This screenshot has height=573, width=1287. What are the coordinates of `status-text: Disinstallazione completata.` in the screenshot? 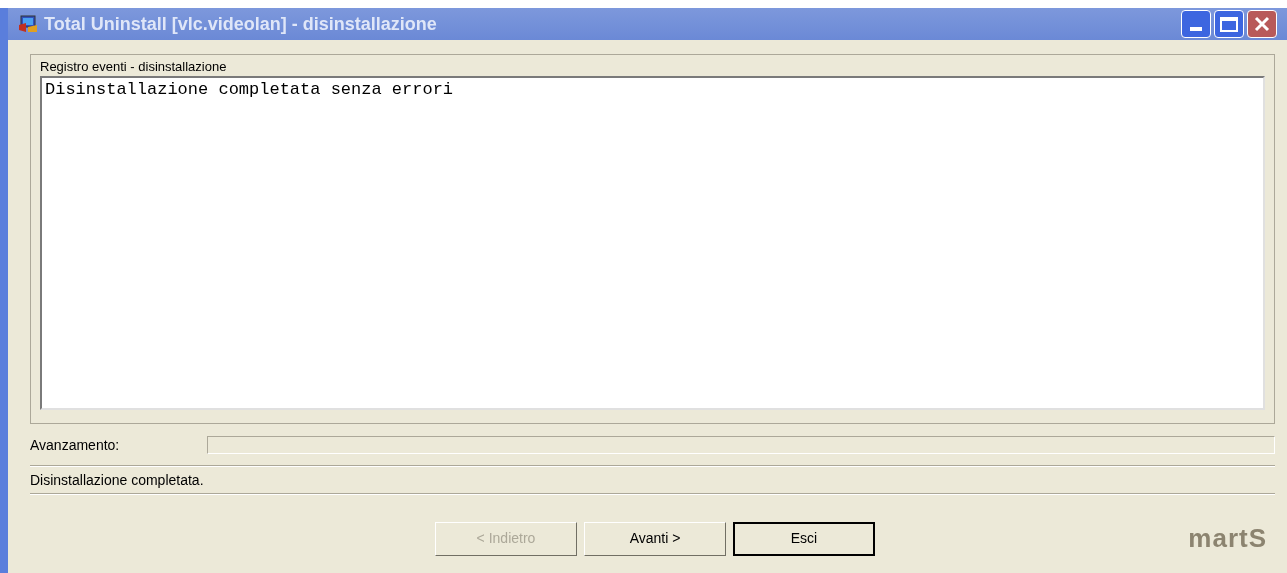 It's located at (117, 480).